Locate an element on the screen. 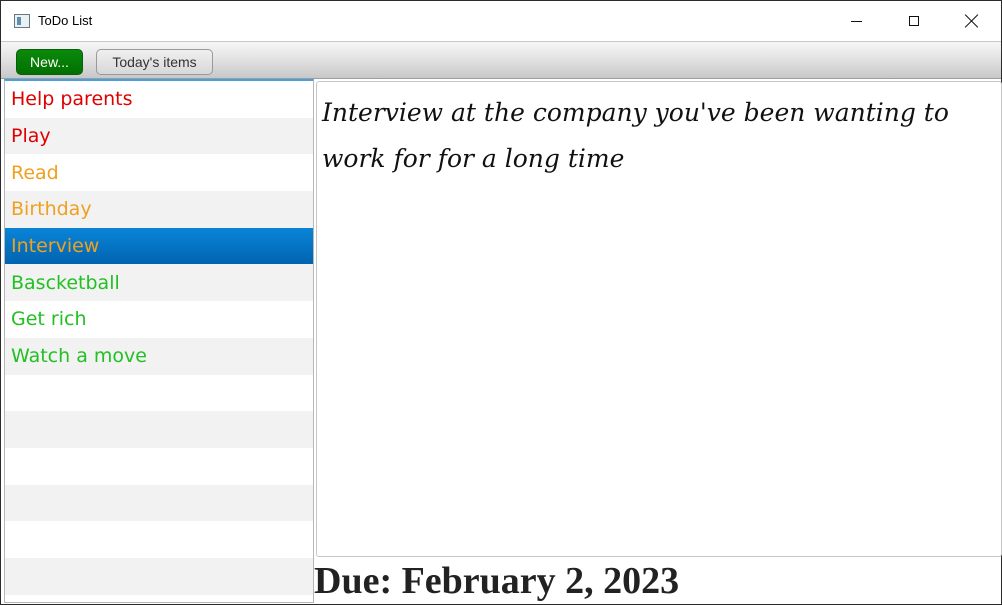 The image size is (1002, 605). minimize-icon is located at coordinates (856, 21).